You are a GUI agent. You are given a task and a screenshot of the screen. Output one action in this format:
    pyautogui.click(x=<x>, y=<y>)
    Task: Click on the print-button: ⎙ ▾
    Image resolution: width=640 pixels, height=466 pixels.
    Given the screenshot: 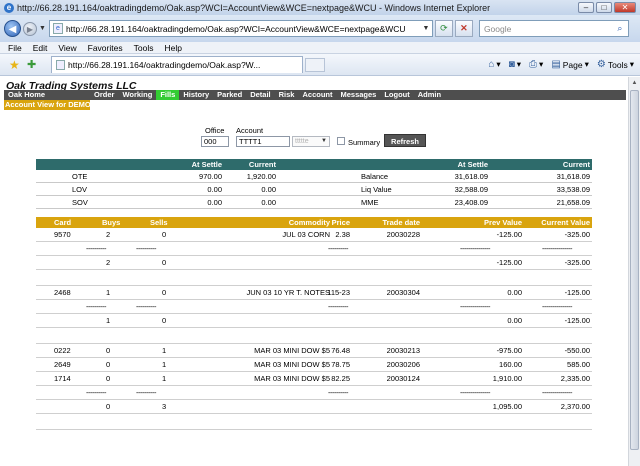 What is the action you would take?
    pyautogui.click(x=536, y=64)
    